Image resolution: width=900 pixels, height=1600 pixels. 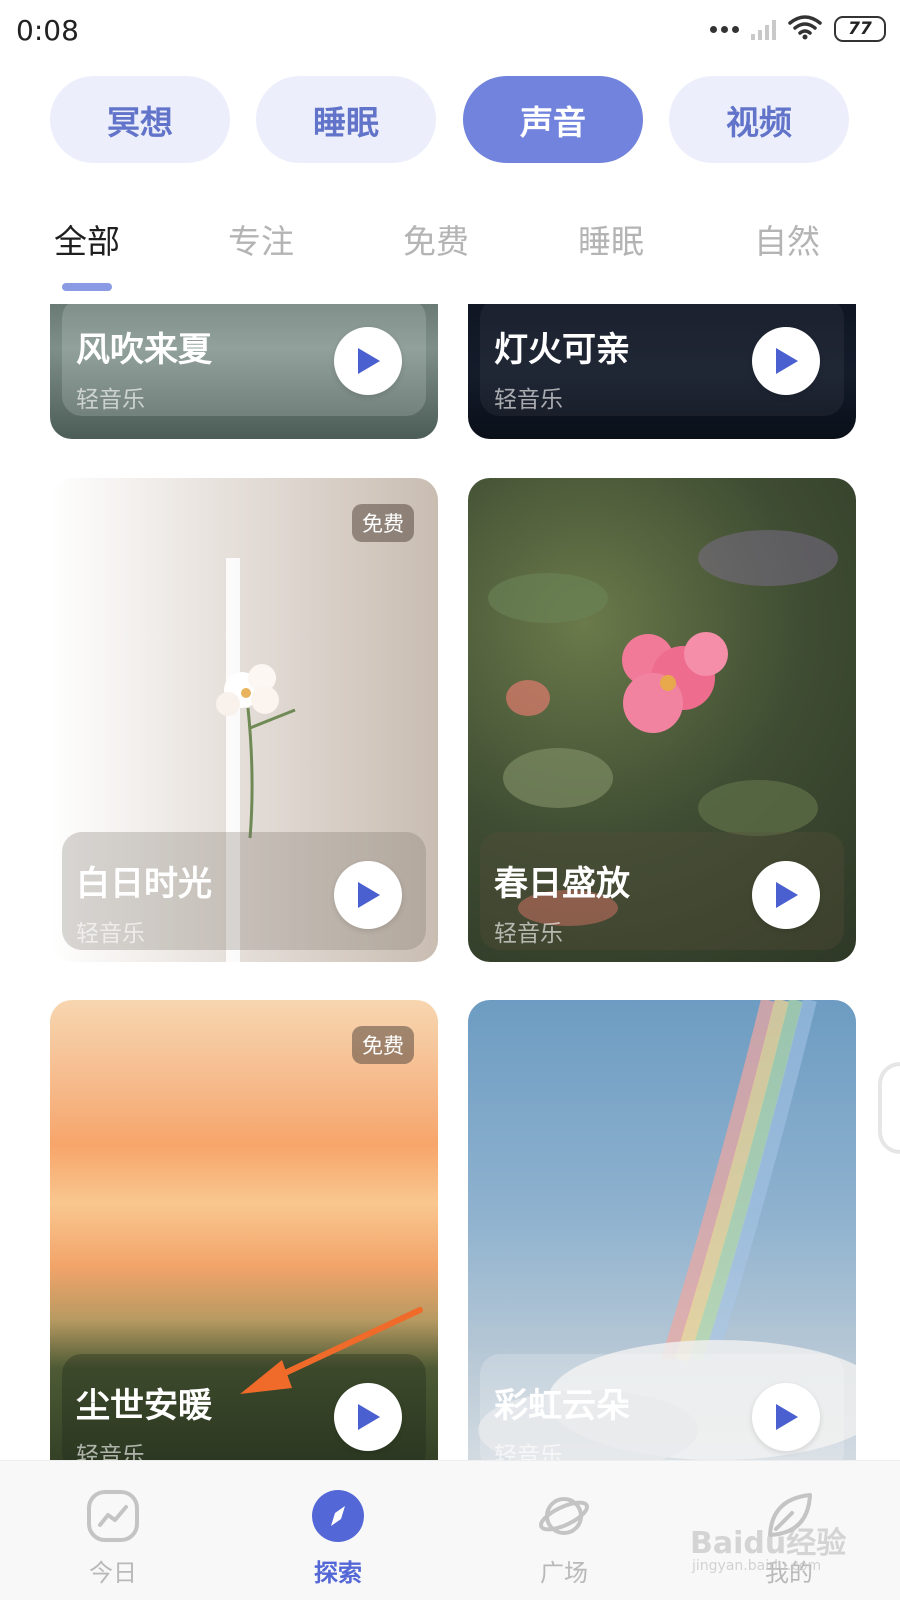 What do you see at coordinates (144, 350) in the screenshot?
I see `card-title: 风吹来夏` at bounding box center [144, 350].